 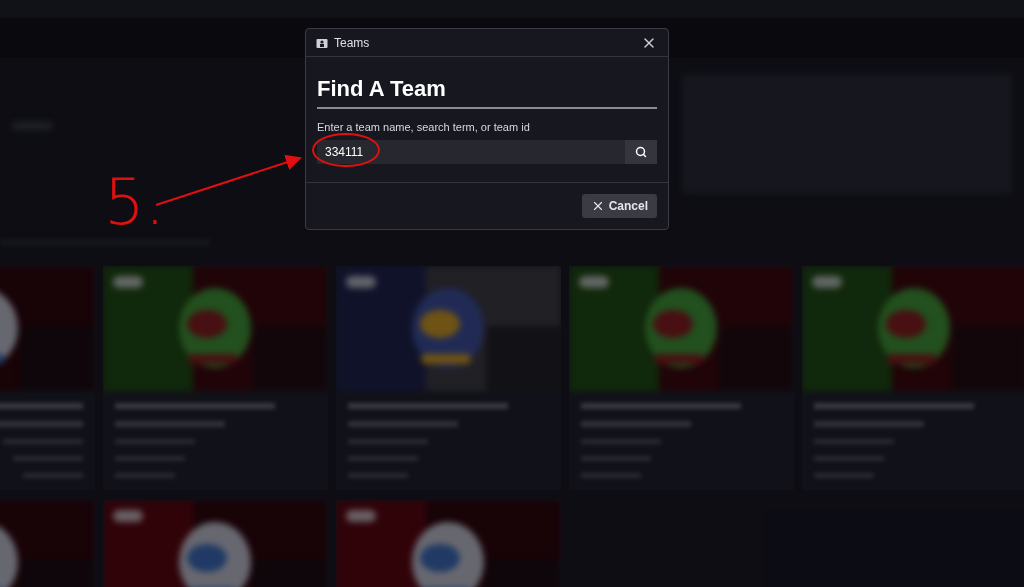 I want to click on search-field: 334111, so click(x=471, y=151).